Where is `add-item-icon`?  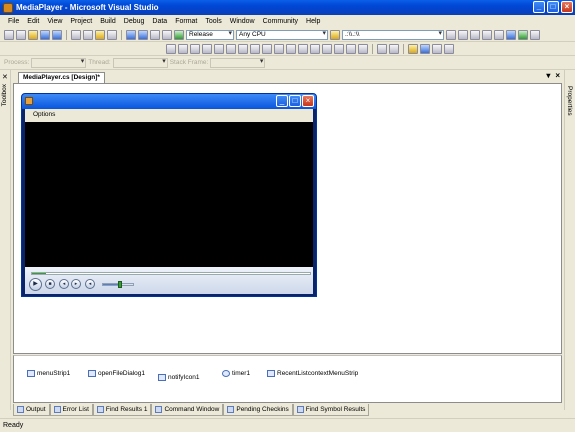
add-item-icon is located at coordinates (21, 34).